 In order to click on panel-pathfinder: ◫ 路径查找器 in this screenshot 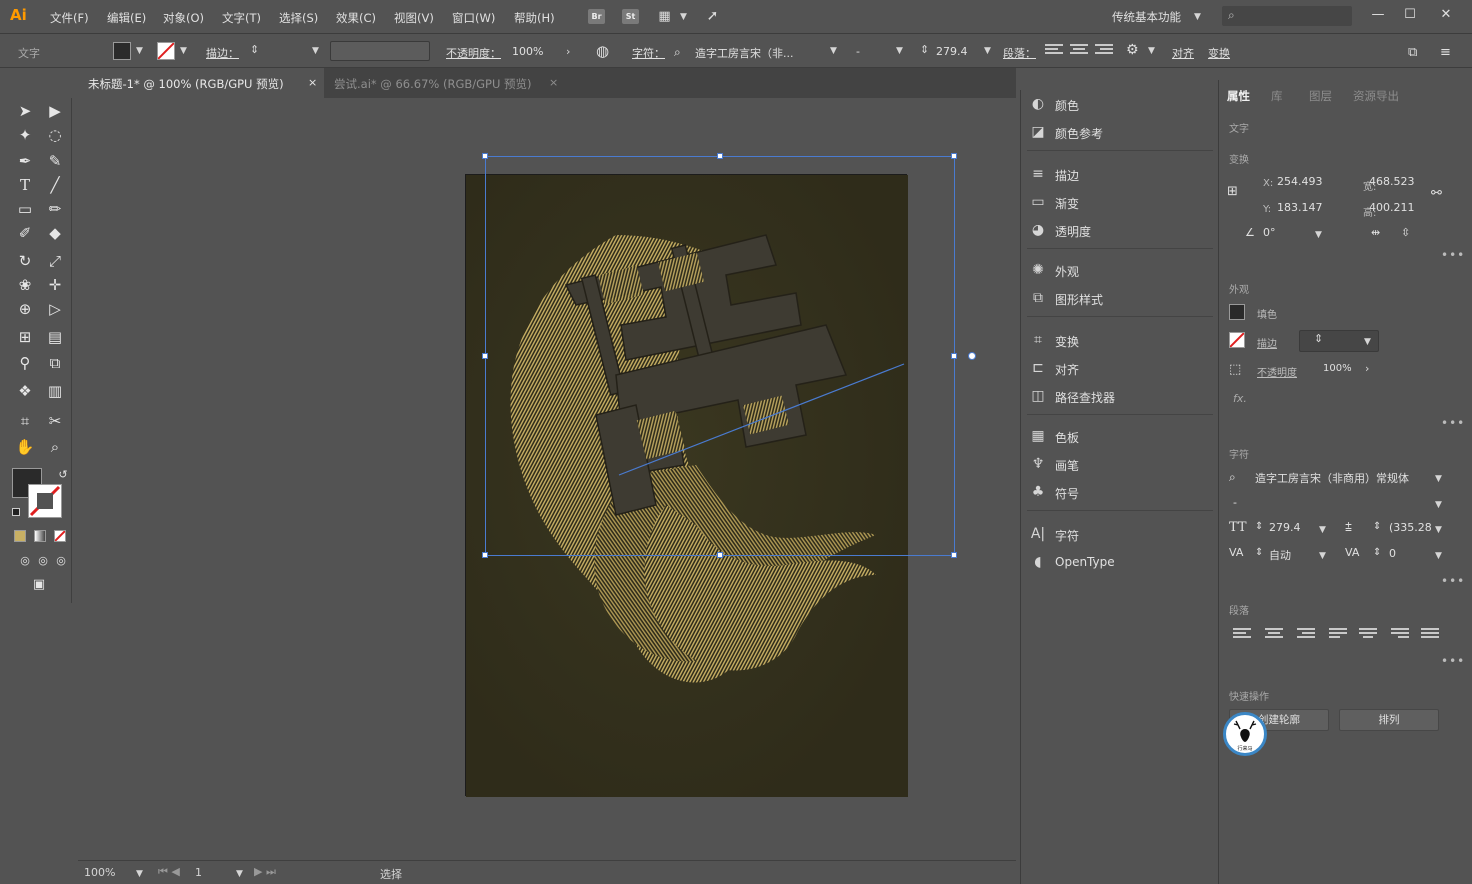, I will do `click(1120, 396)`.